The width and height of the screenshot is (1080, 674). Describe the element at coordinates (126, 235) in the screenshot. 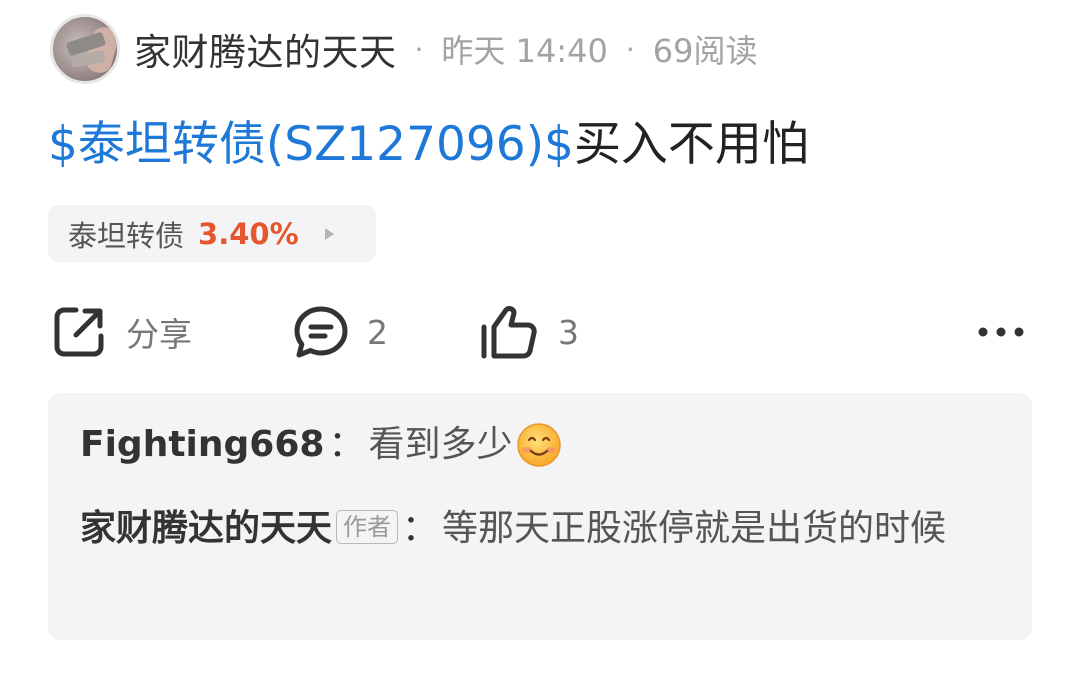

I see `stock-name: 泰坦转债` at that location.